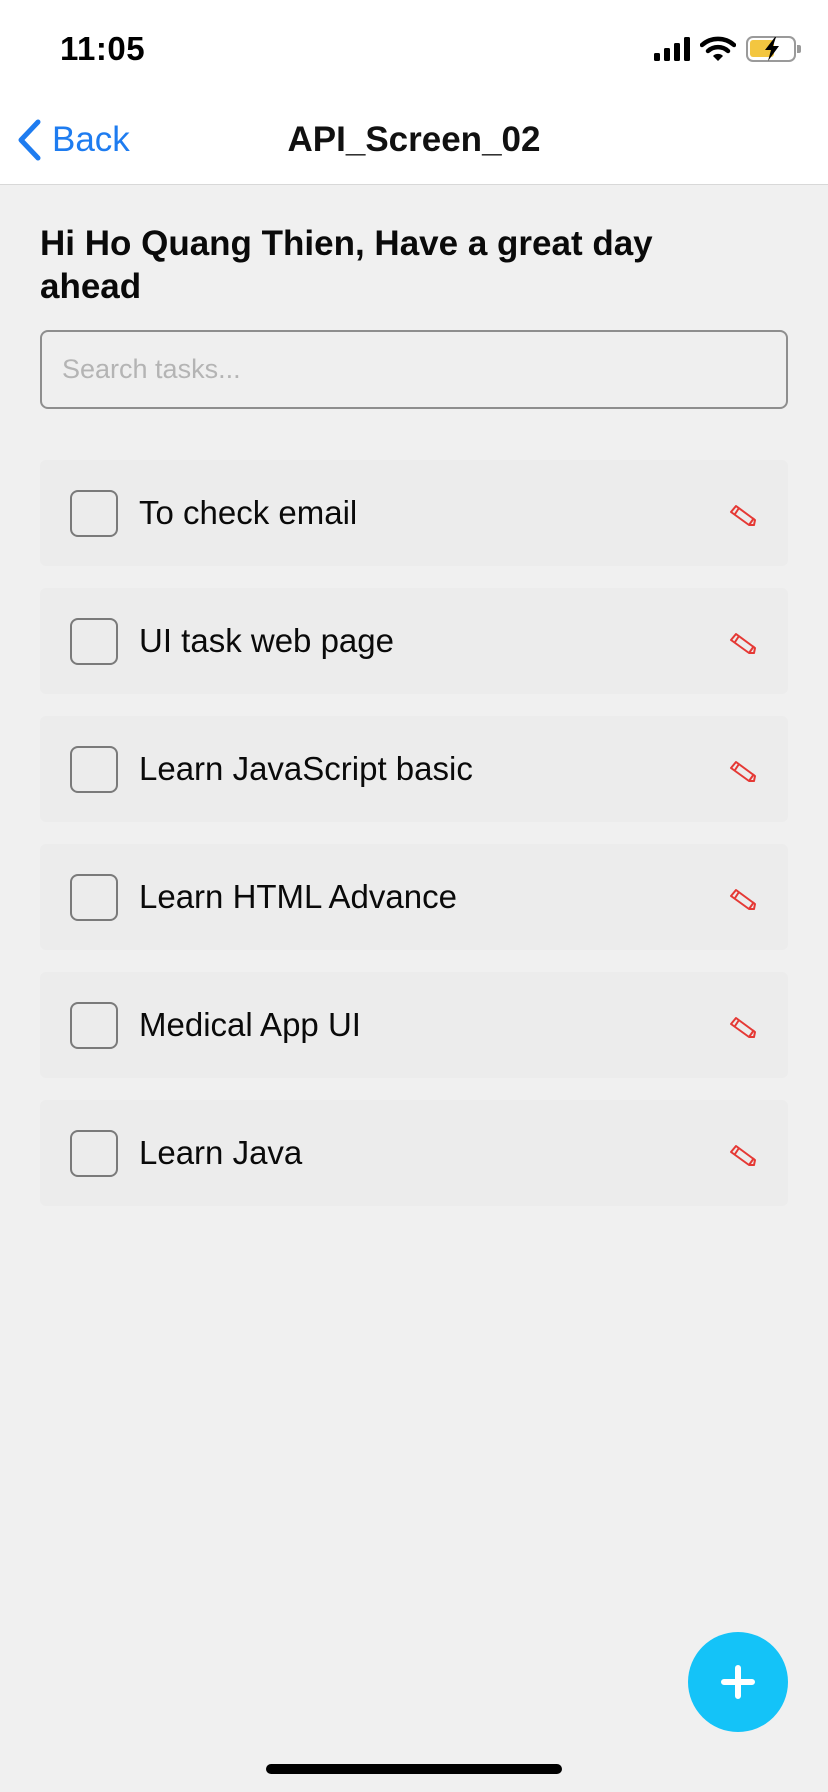 This screenshot has height=1792, width=828. What do you see at coordinates (266, 640) in the screenshot?
I see `task-title: UI task web page` at bounding box center [266, 640].